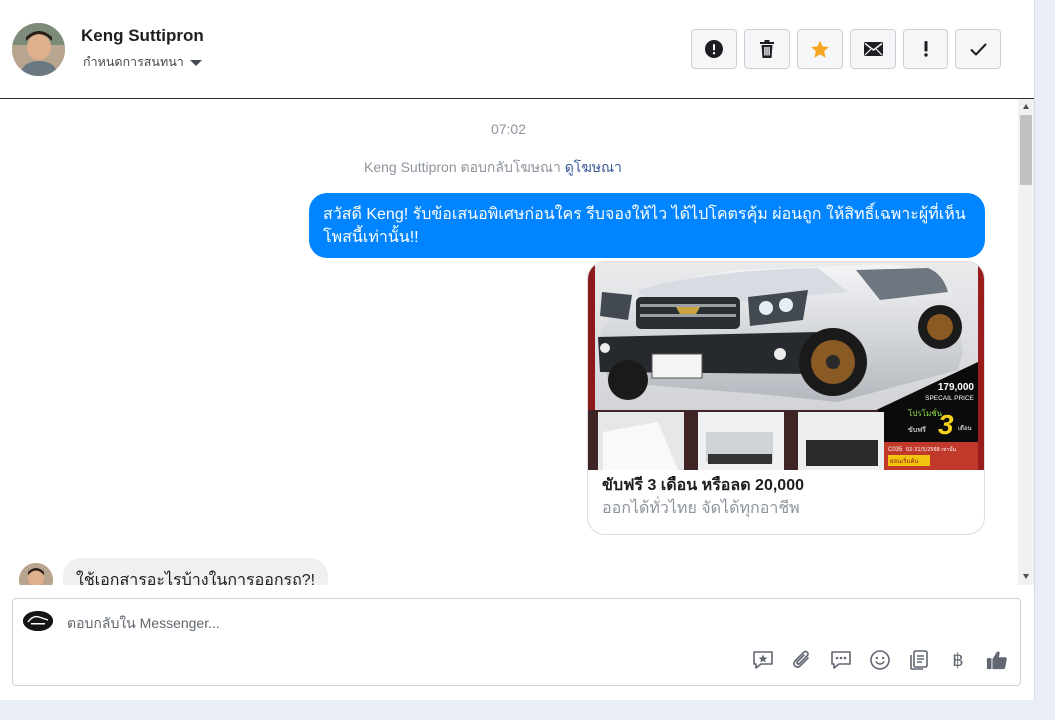 This screenshot has width=1055, height=720. I want to click on exclamation-circle-icon, so click(714, 49).